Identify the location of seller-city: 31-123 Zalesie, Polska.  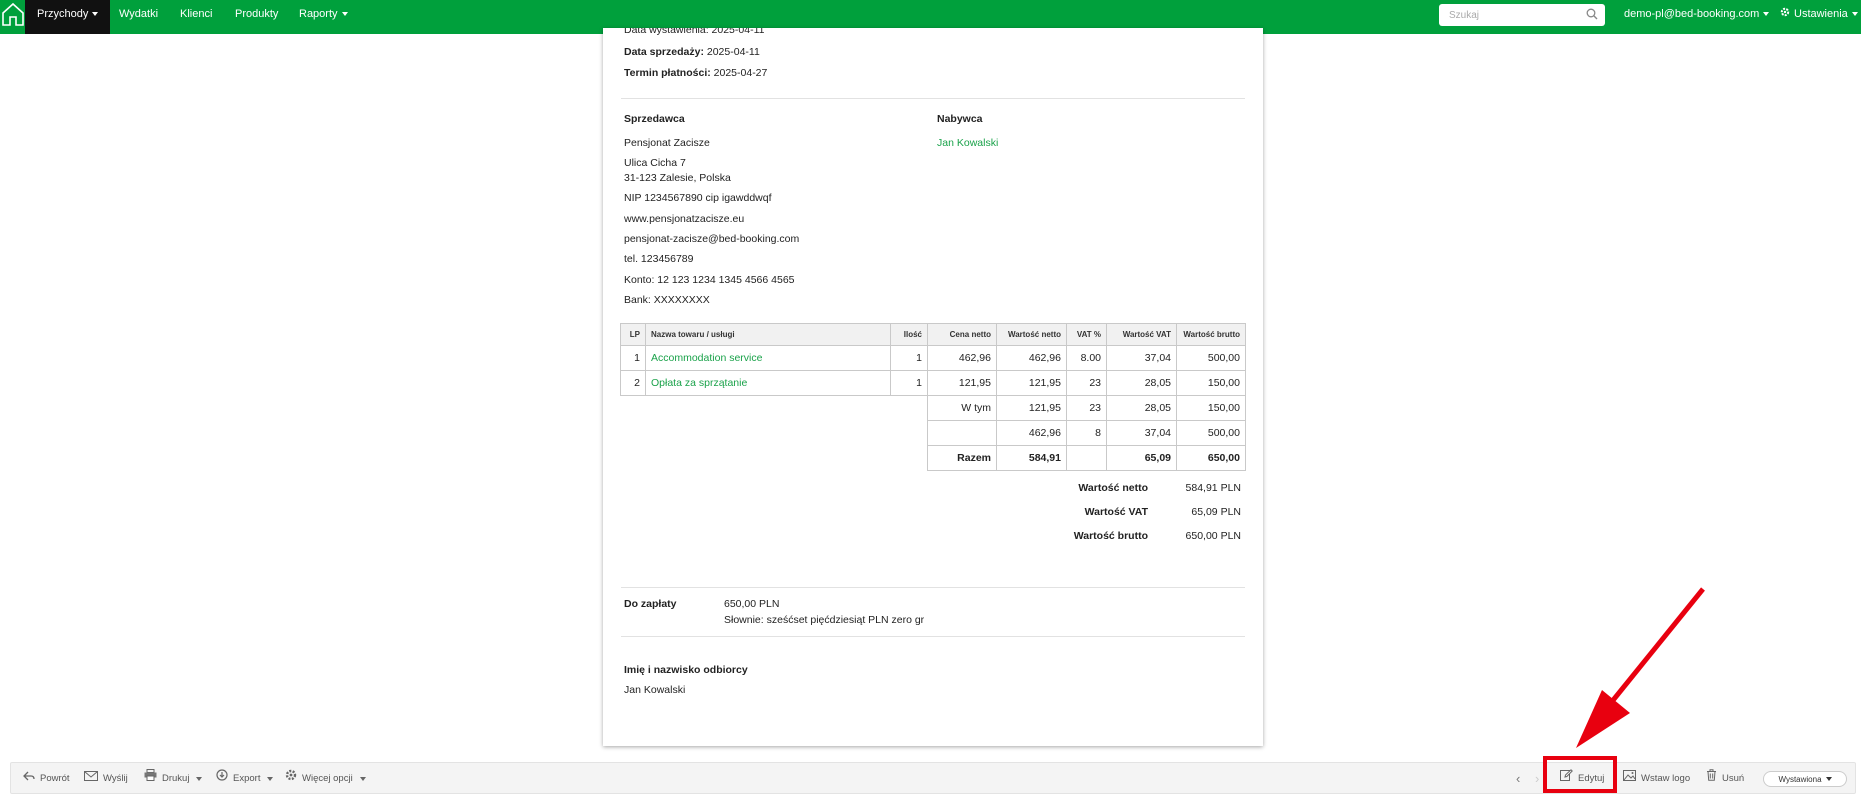
(677, 178).